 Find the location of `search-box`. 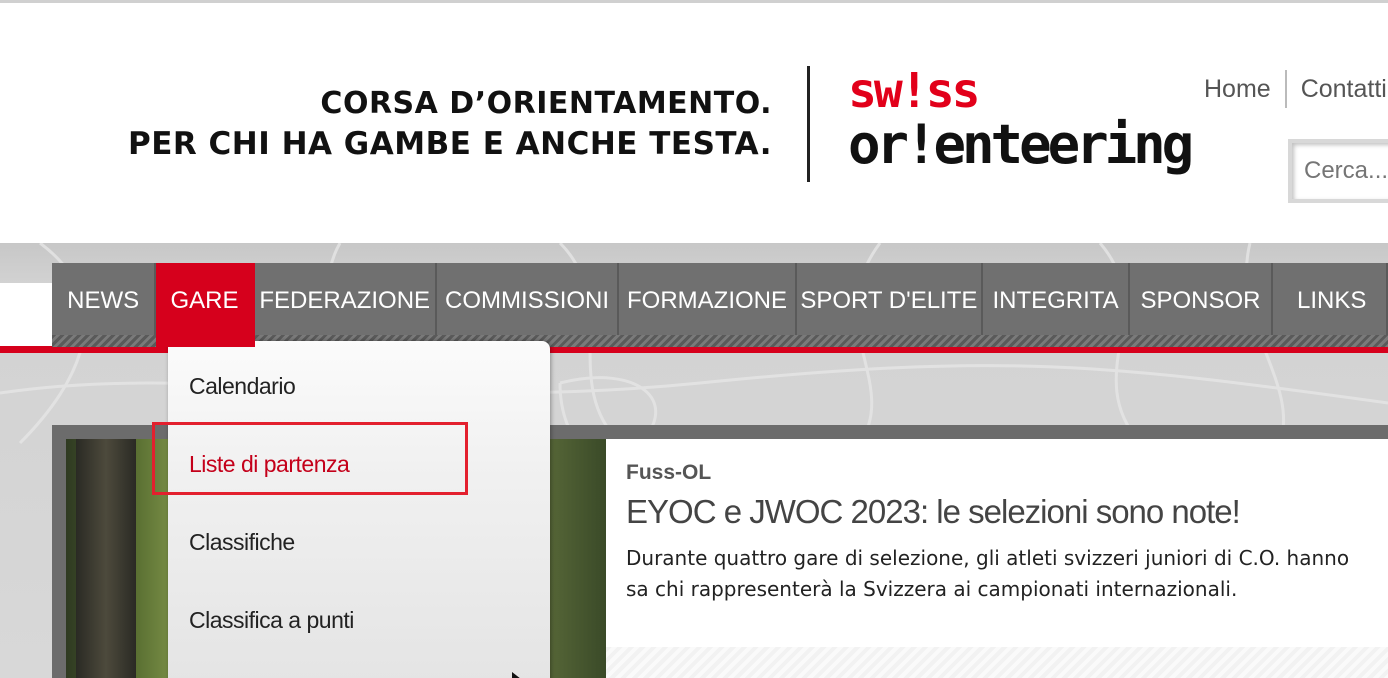

search-box is located at coordinates (1338, 171).